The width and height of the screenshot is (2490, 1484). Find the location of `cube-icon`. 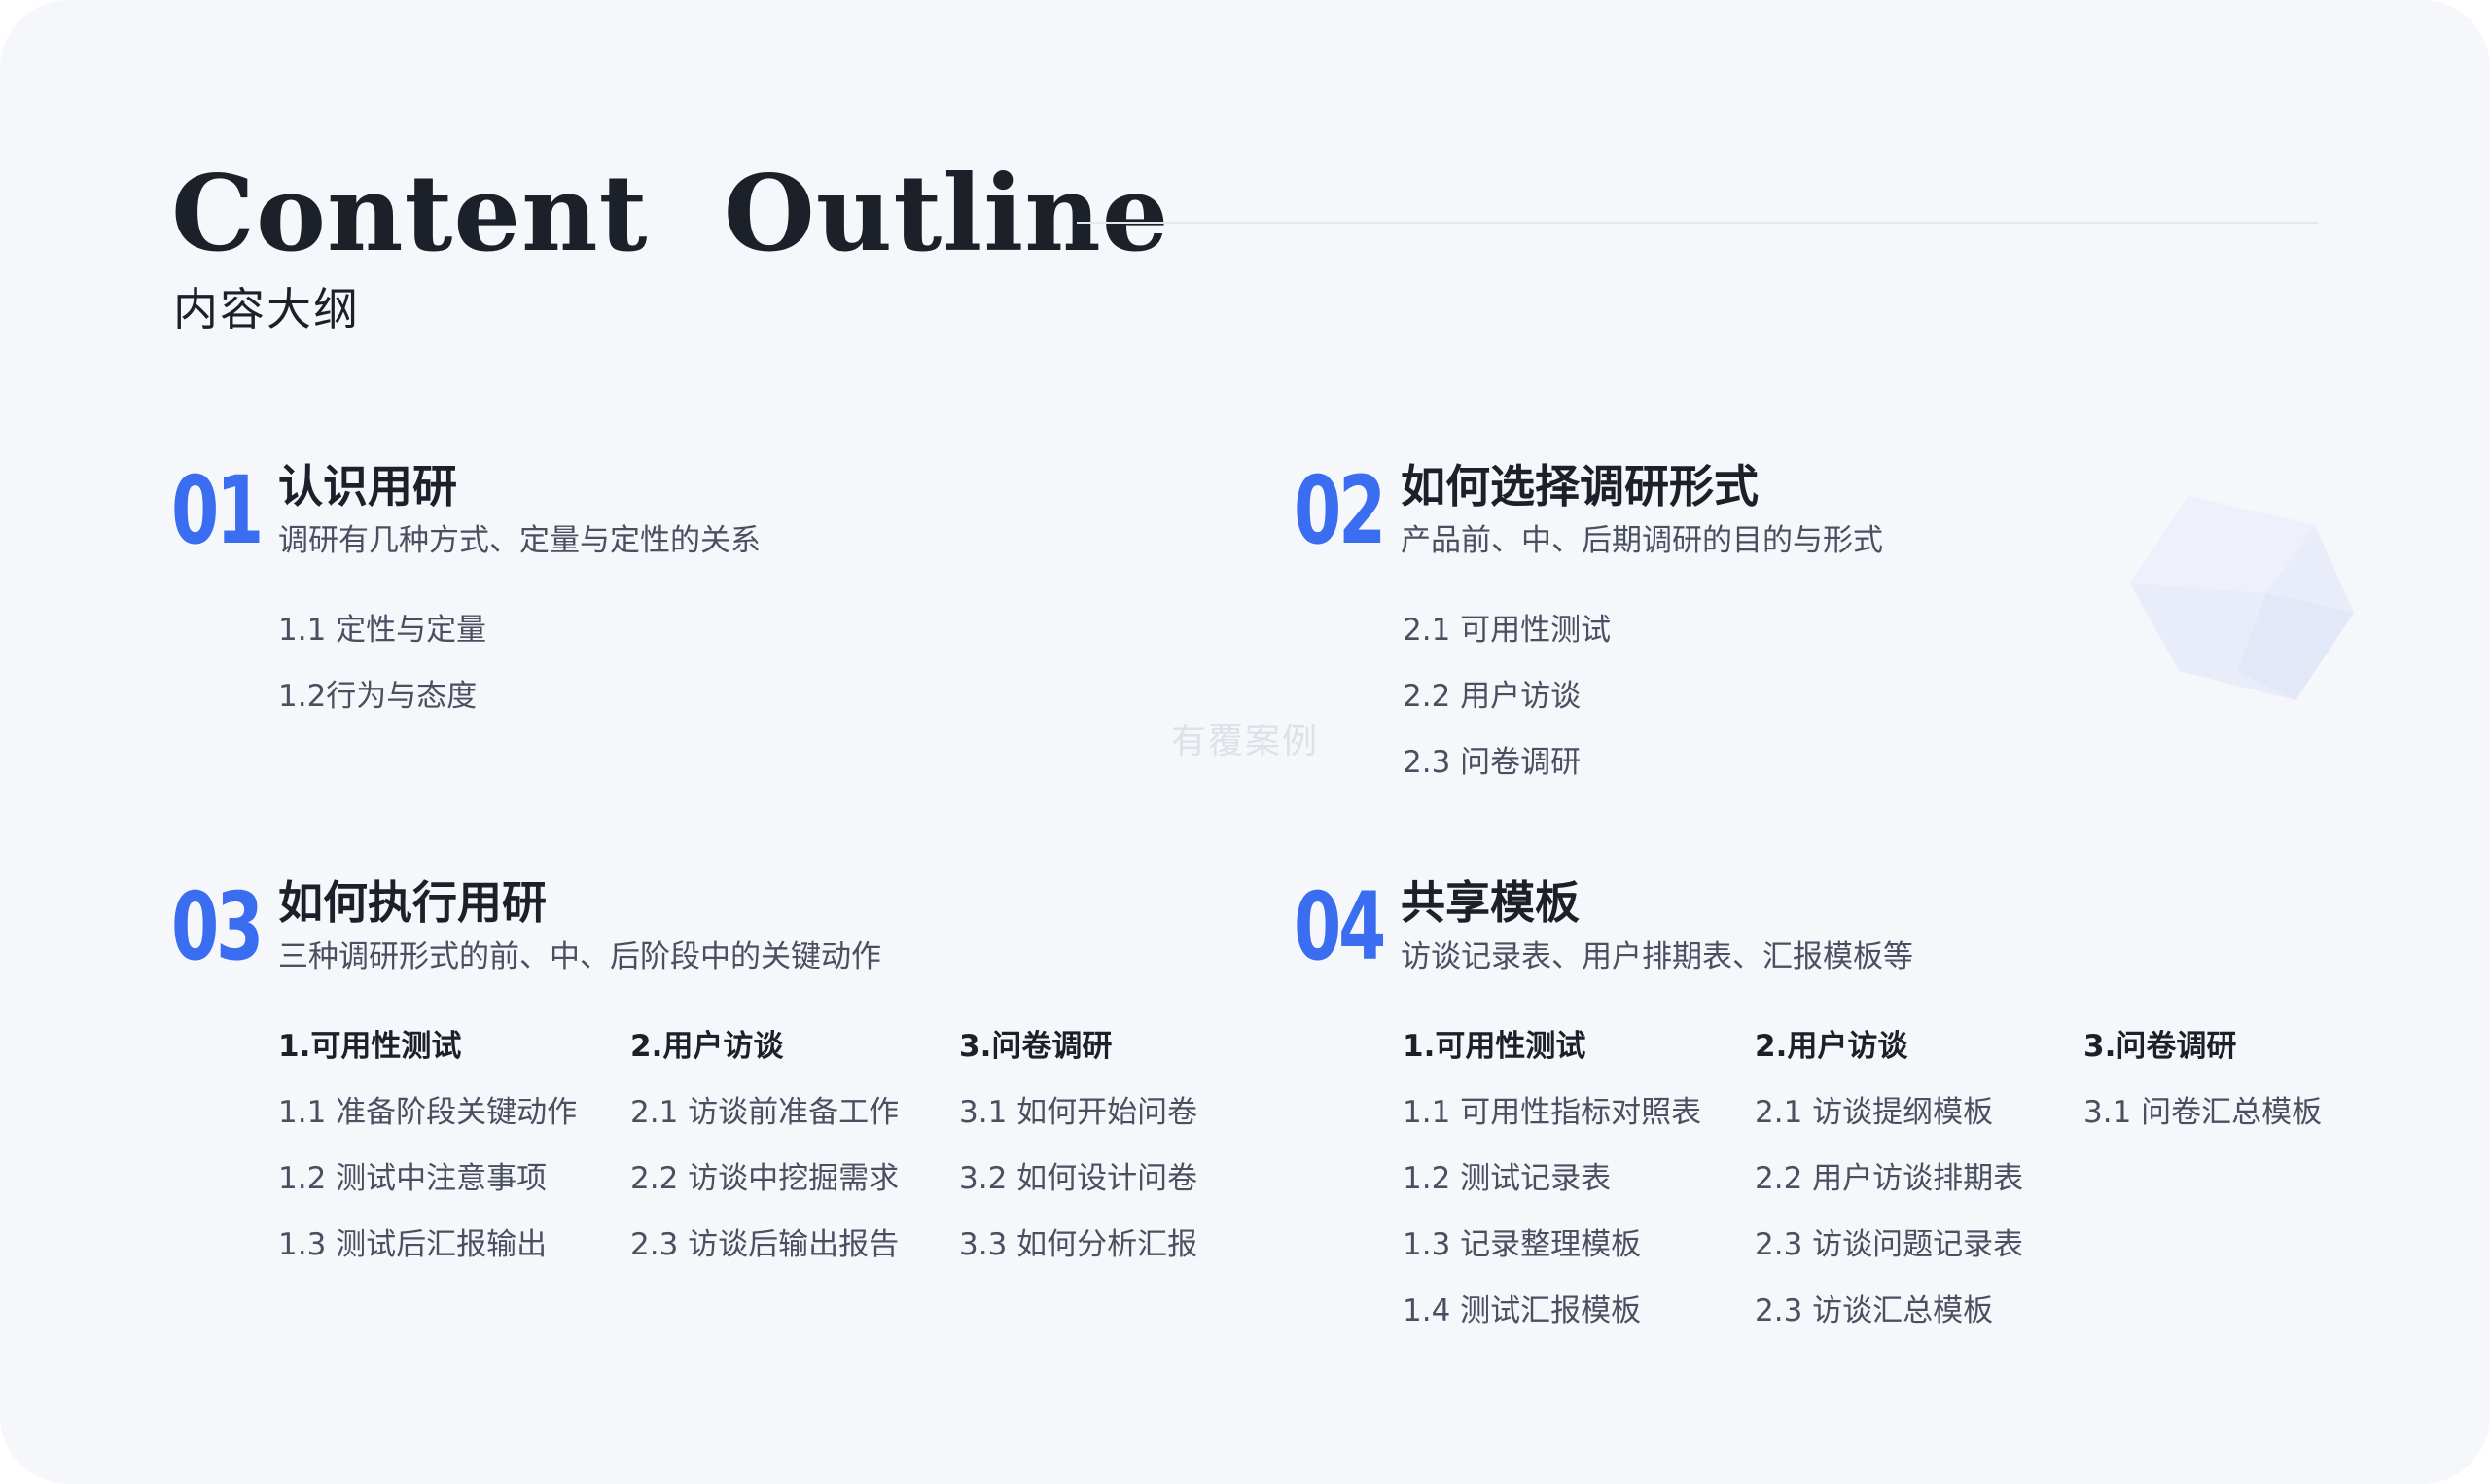

cube-icon is located at coordinates (2242, 598).